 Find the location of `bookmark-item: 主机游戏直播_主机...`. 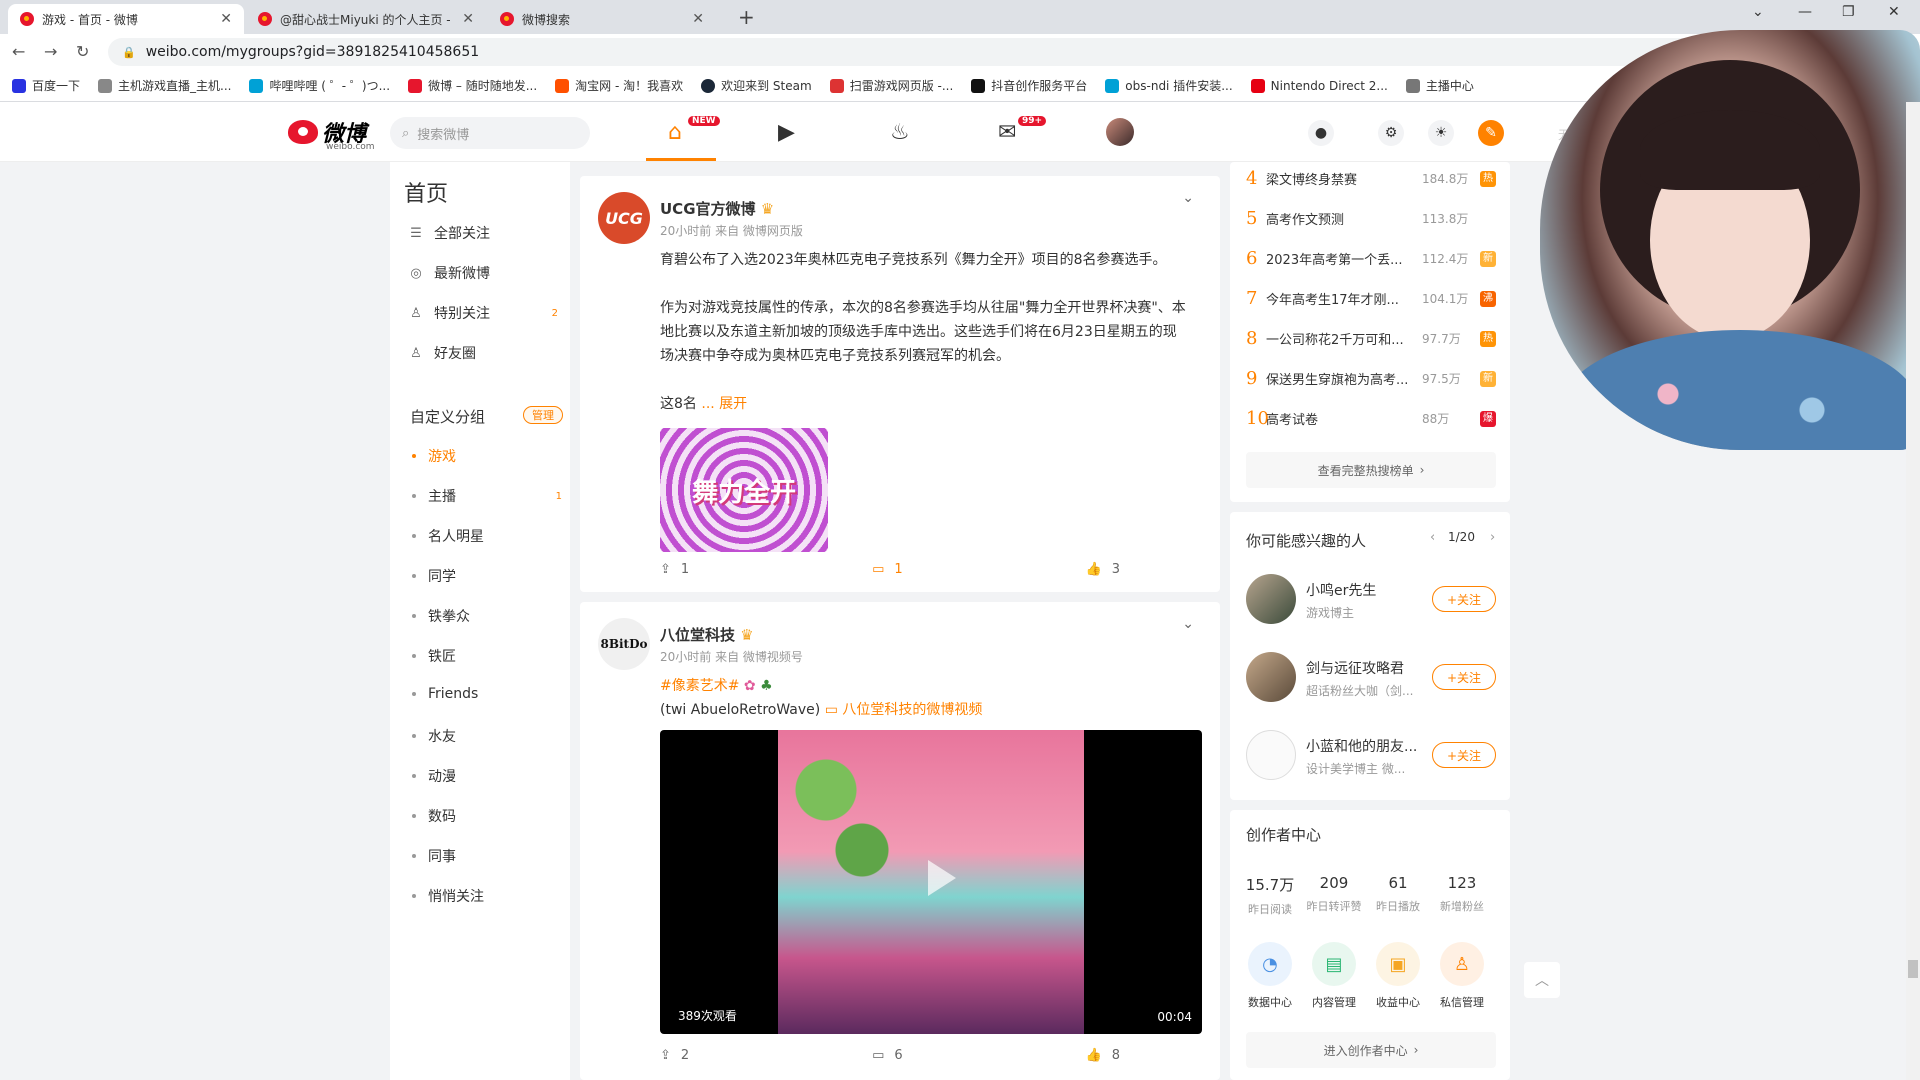

bookmark-item: 主机游戏直播_主机... is located at coordinates (164, 85).